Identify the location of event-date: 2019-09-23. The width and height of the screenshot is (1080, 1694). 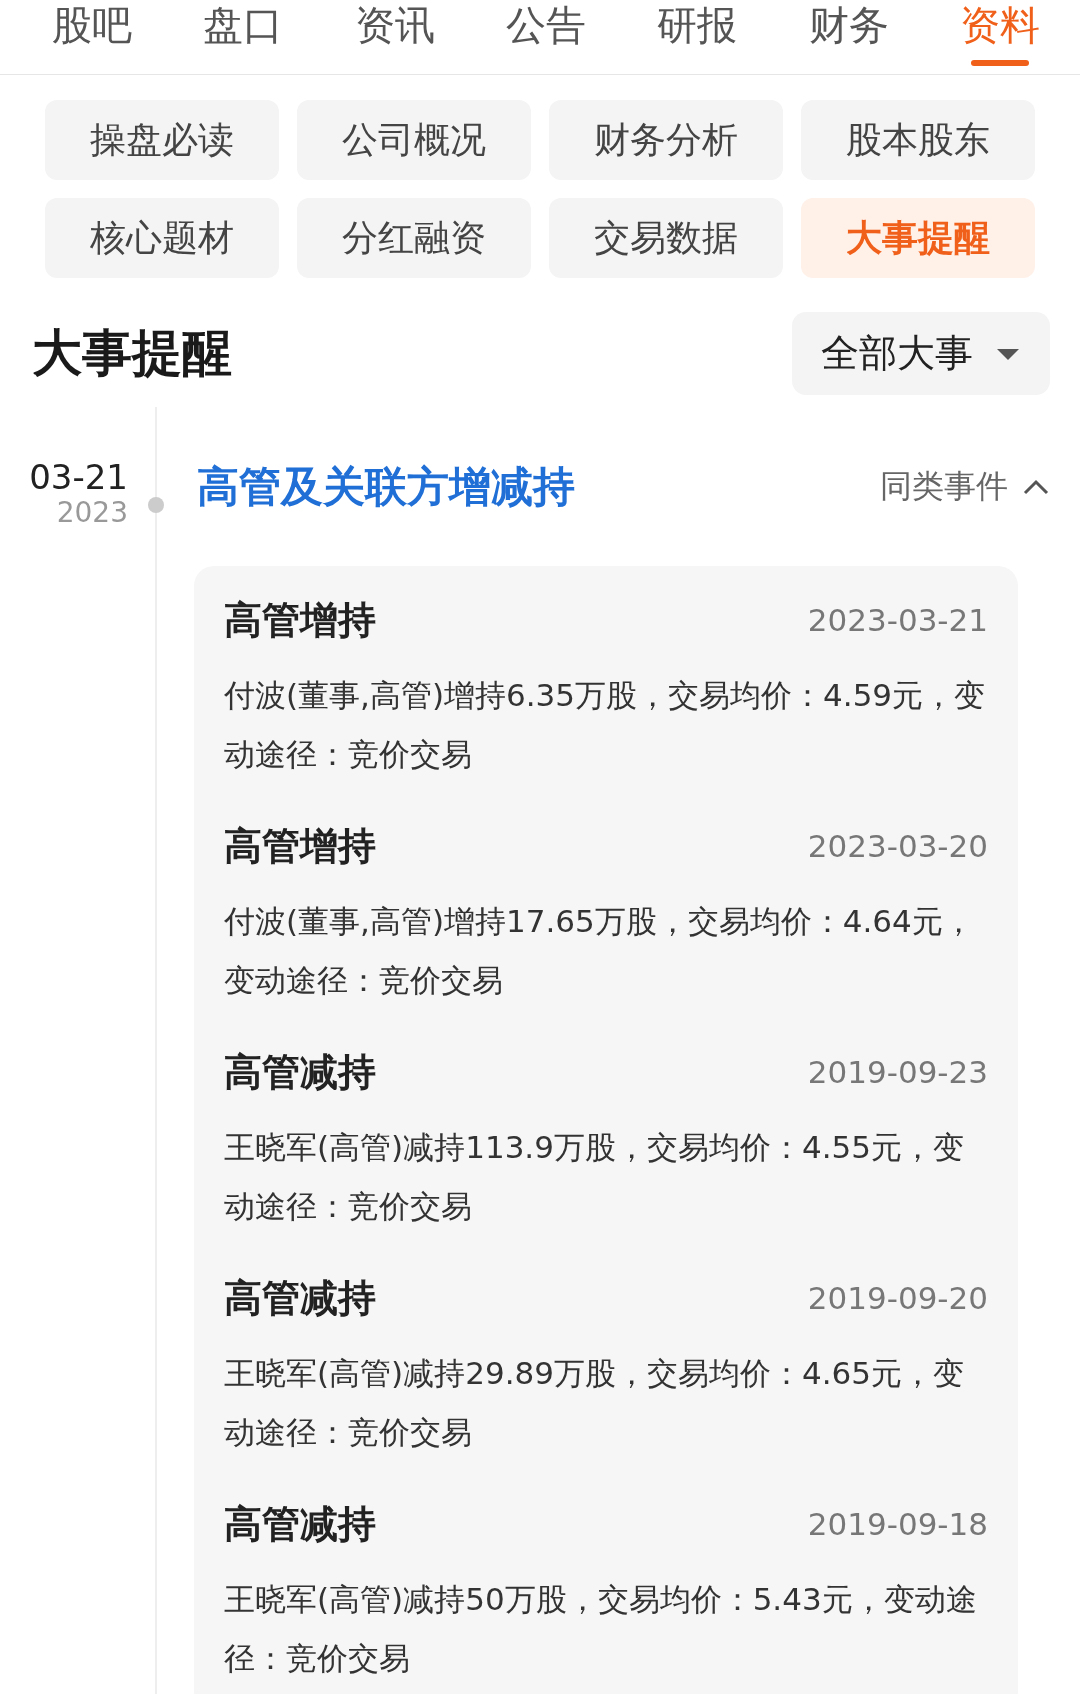
(897, 1072).